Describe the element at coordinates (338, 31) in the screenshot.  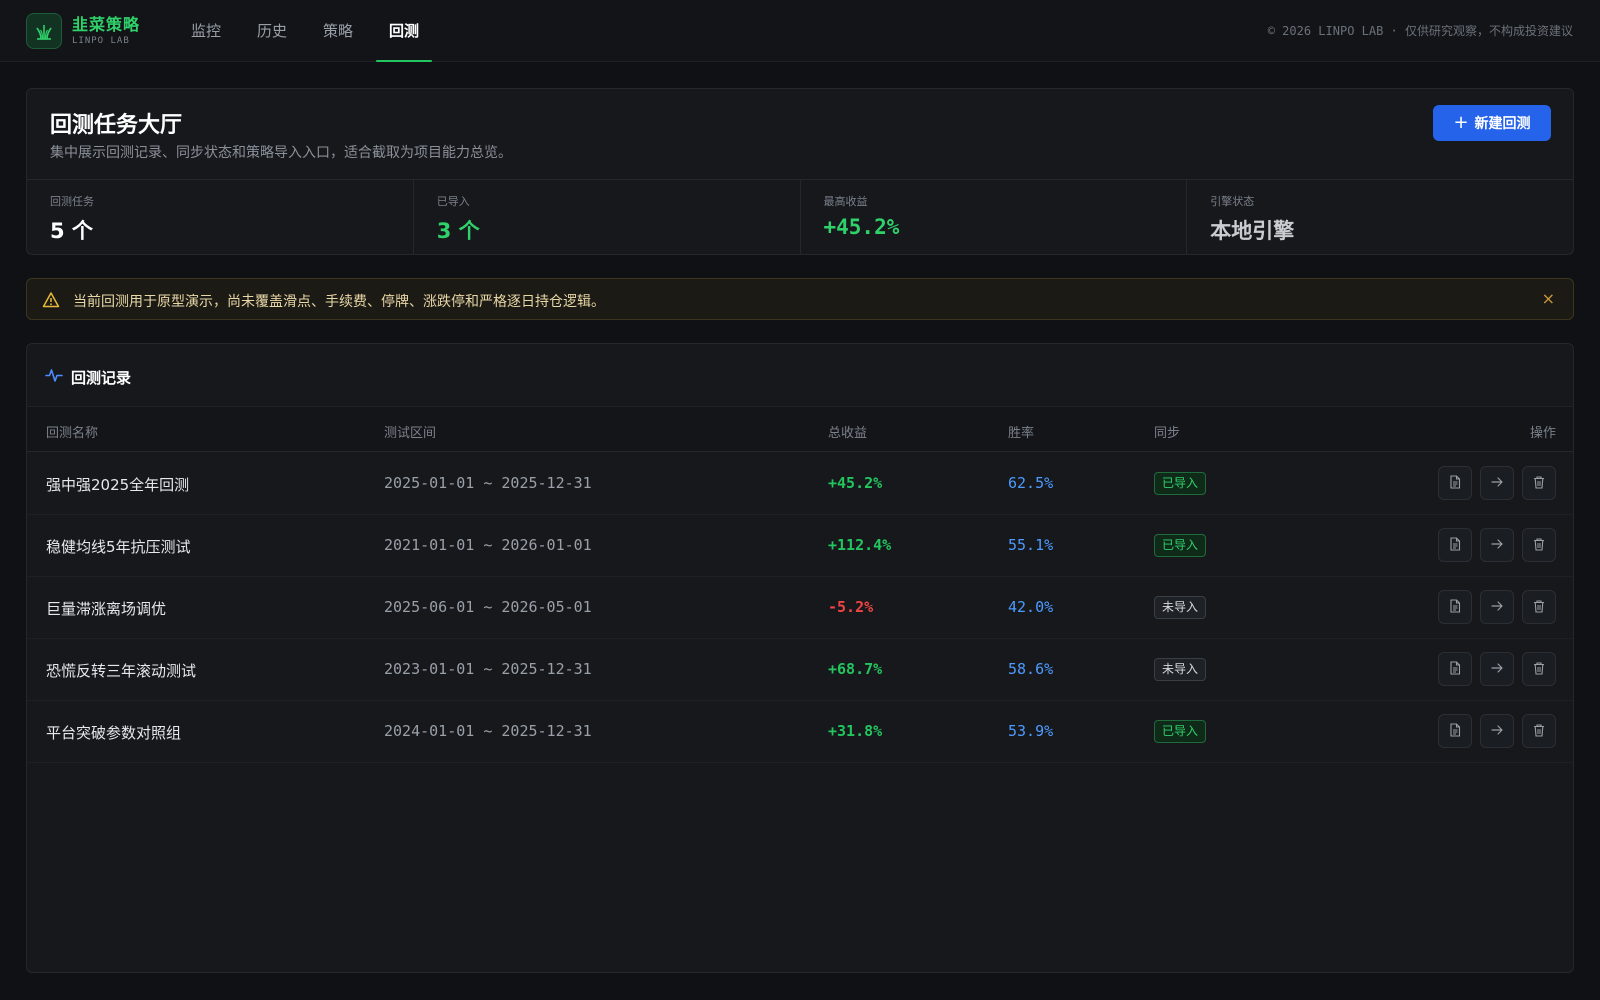
I see `nav-strategy: 策略` at that location.